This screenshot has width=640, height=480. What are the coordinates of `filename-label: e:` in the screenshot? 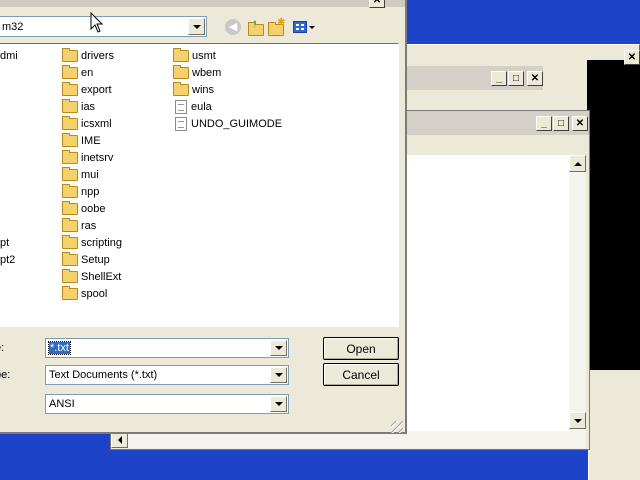 It's located at (2, 348).